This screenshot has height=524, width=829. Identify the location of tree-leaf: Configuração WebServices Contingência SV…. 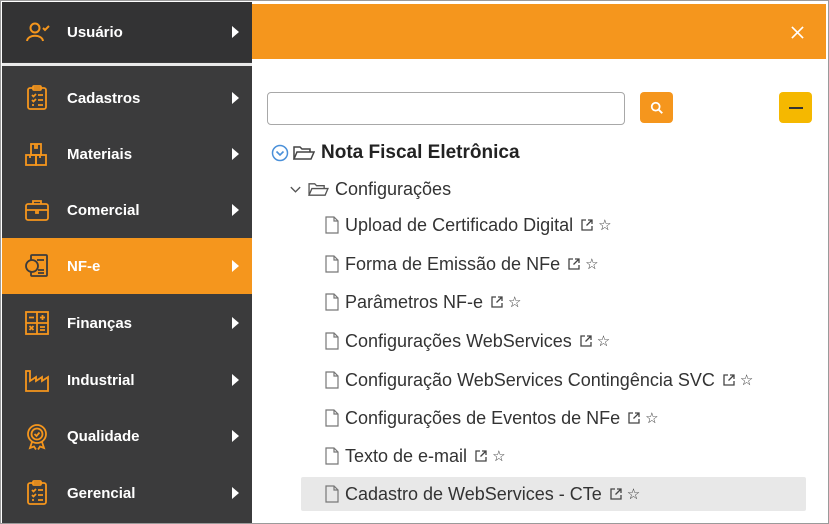
(553, 380).